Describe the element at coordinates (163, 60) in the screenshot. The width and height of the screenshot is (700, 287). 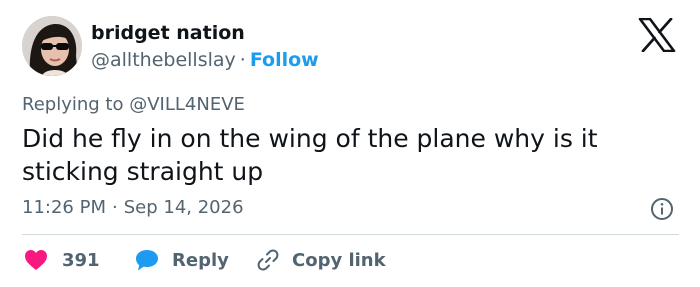
I see `author-handle: @allthebellslay` at that location.